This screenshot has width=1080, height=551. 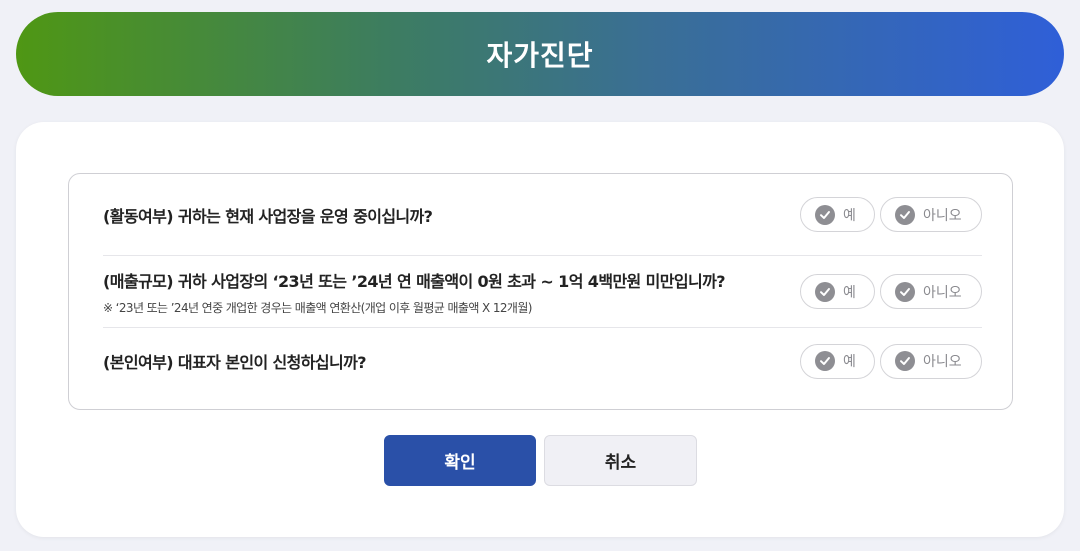 What do you see at coordinates (268, 216) in the screenshot?
I see `question-title: (활동여부) 귀하는 현재 사업장을 운영 중이십니까?` at bounding box center [268, 216].